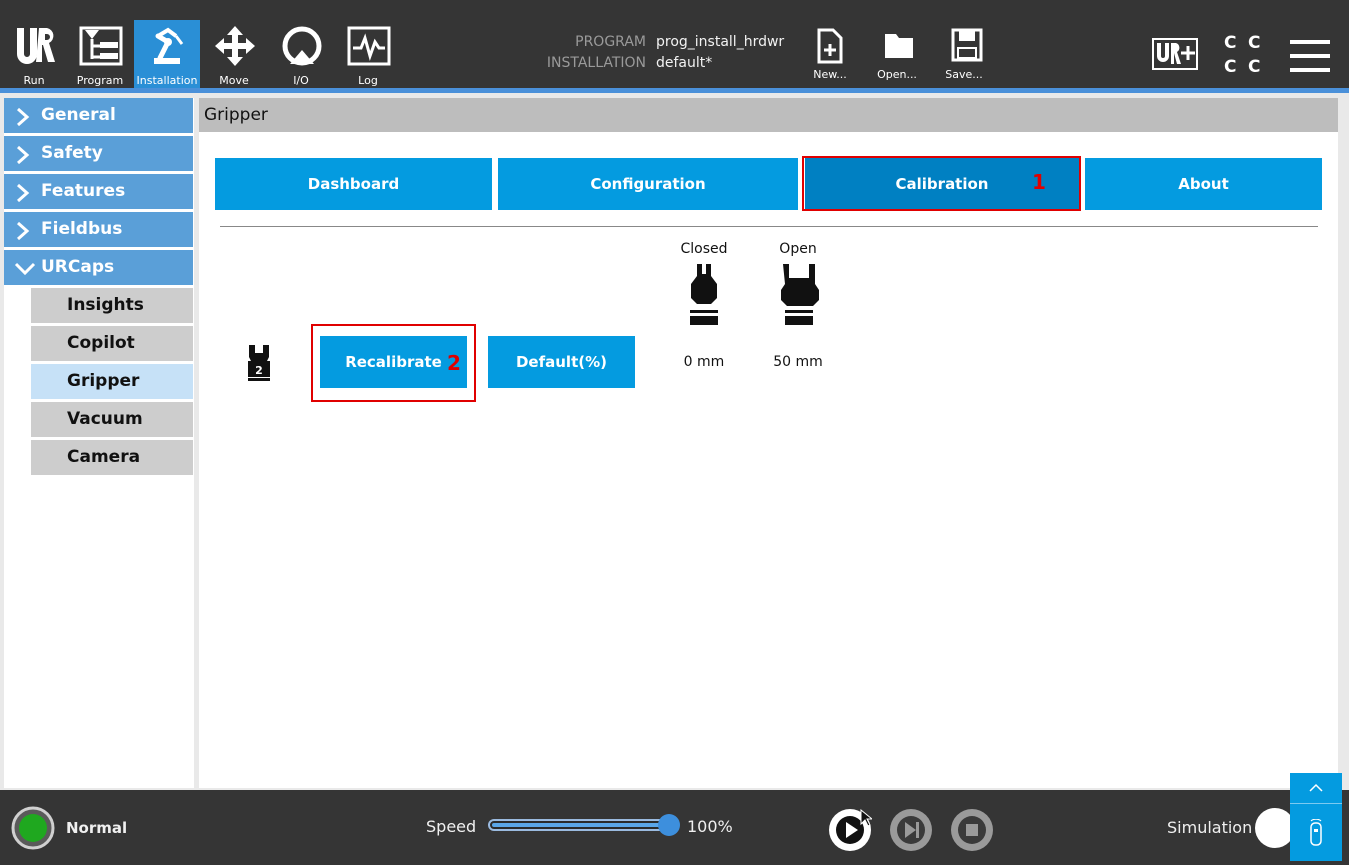  What do you see at coordinates (1175, 54) in the screenshot?
I see `urplus-icon` at bounding box center [1175, 54].